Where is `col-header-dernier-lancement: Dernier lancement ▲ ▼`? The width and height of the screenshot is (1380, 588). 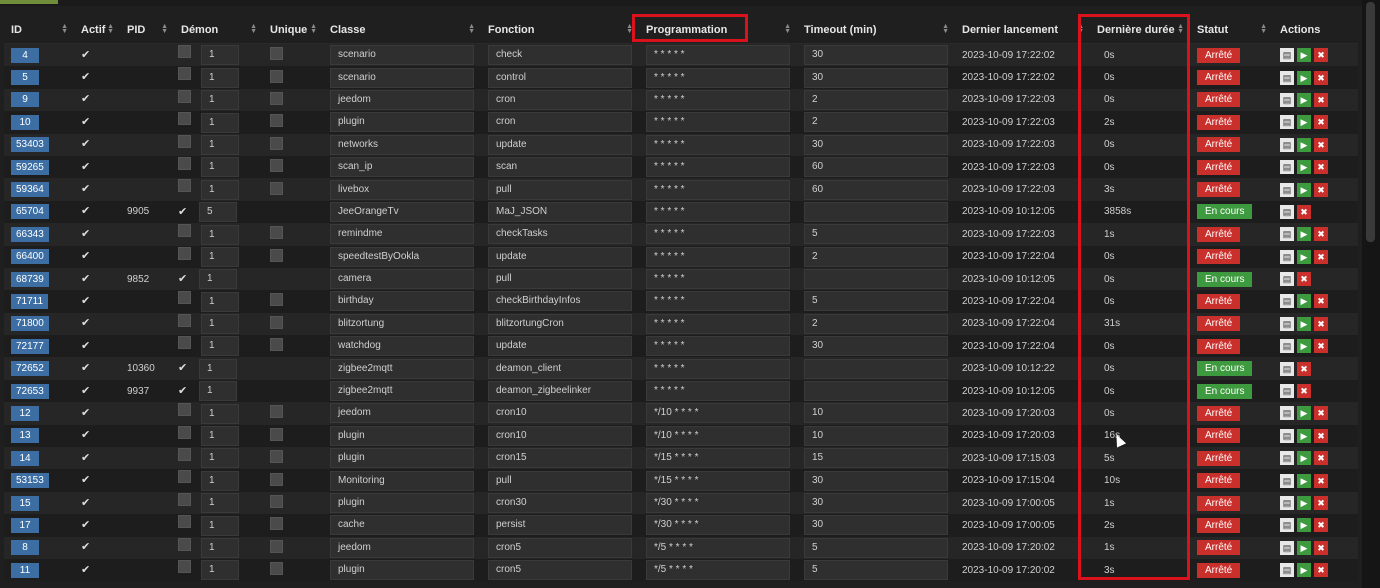 col-header-dernier-lancement: Dernier lancement ▲ ▼ is located at coordinates (1022, 30).